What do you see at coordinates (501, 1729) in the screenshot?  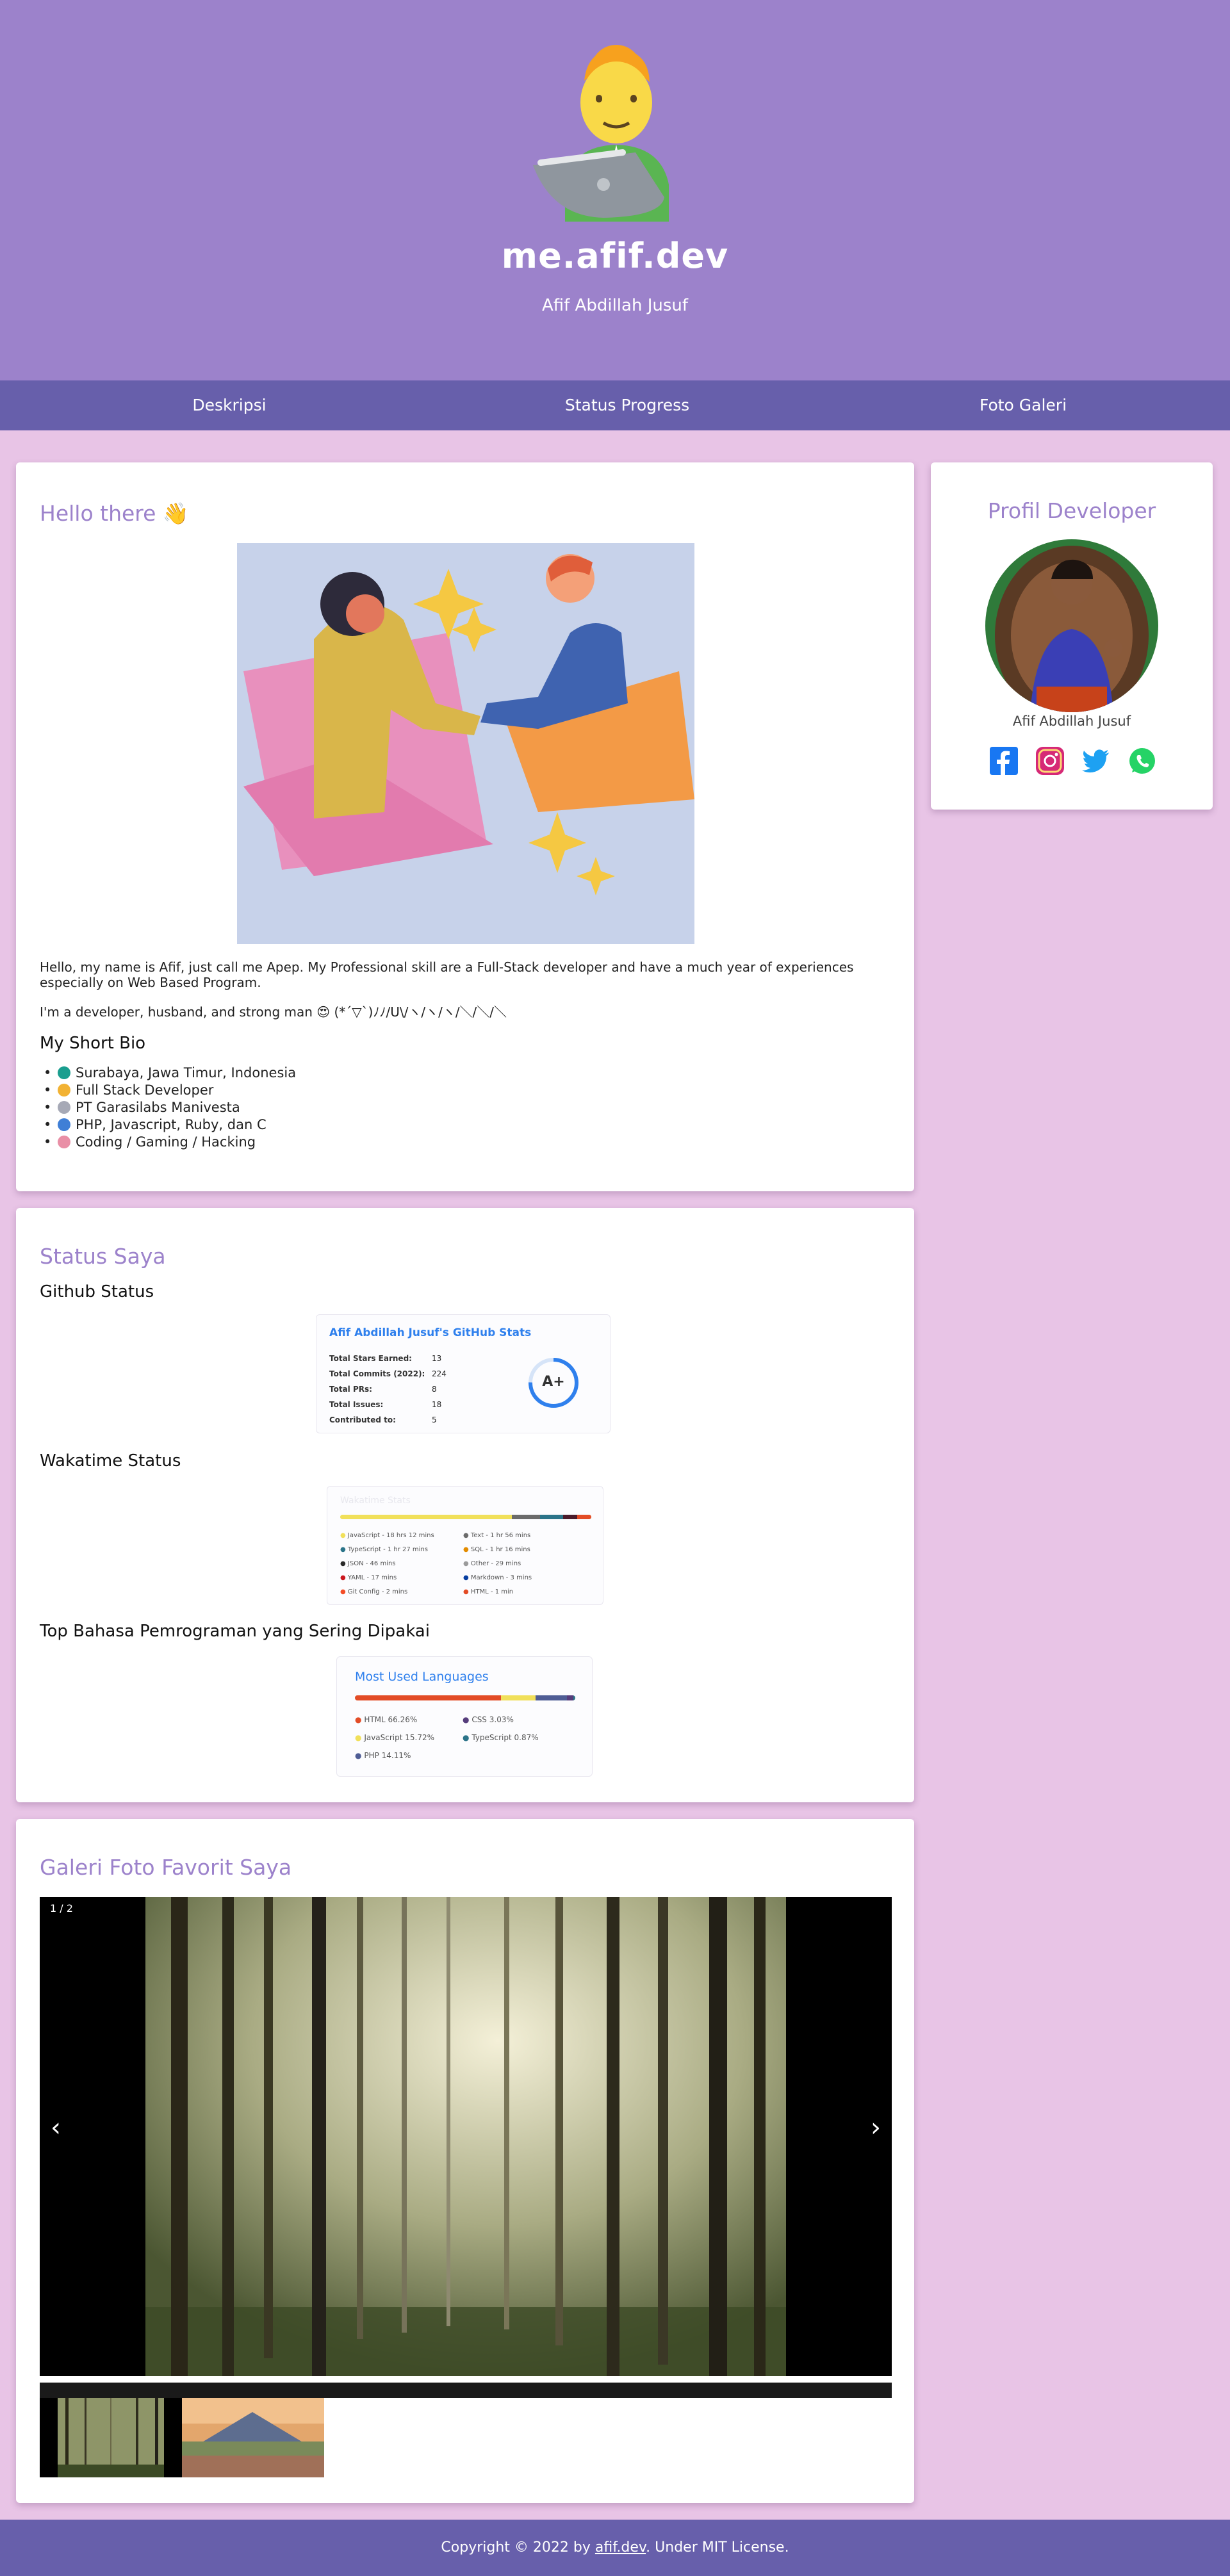 I see `languages-list-right: ● CSS 3.03% ● TypeScript 0.87%` at bounding box center [501, 1729].